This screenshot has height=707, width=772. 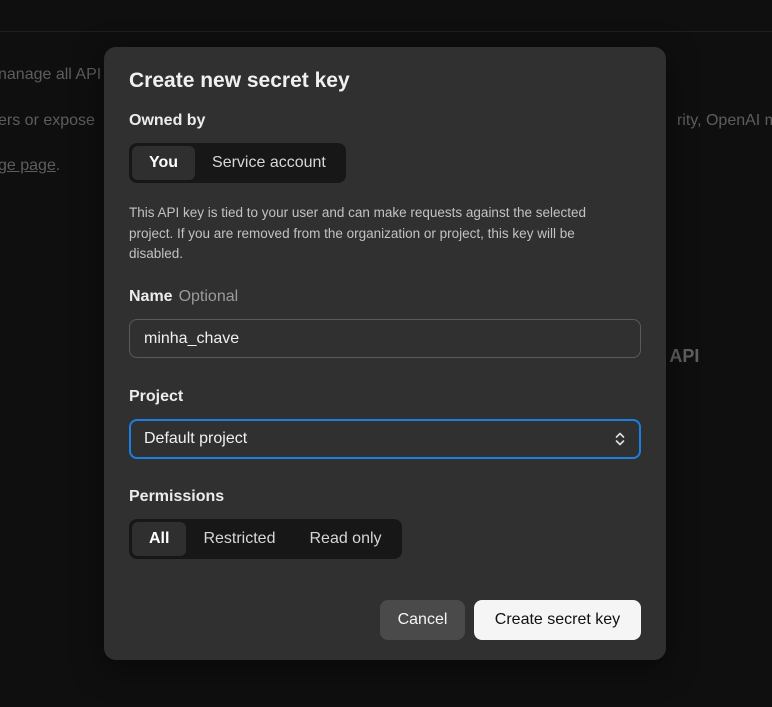 What do you see at coordinates (177, 496) in the screenshot?
I see `permissions-label: Permissions` at bounding box center [177, 496].